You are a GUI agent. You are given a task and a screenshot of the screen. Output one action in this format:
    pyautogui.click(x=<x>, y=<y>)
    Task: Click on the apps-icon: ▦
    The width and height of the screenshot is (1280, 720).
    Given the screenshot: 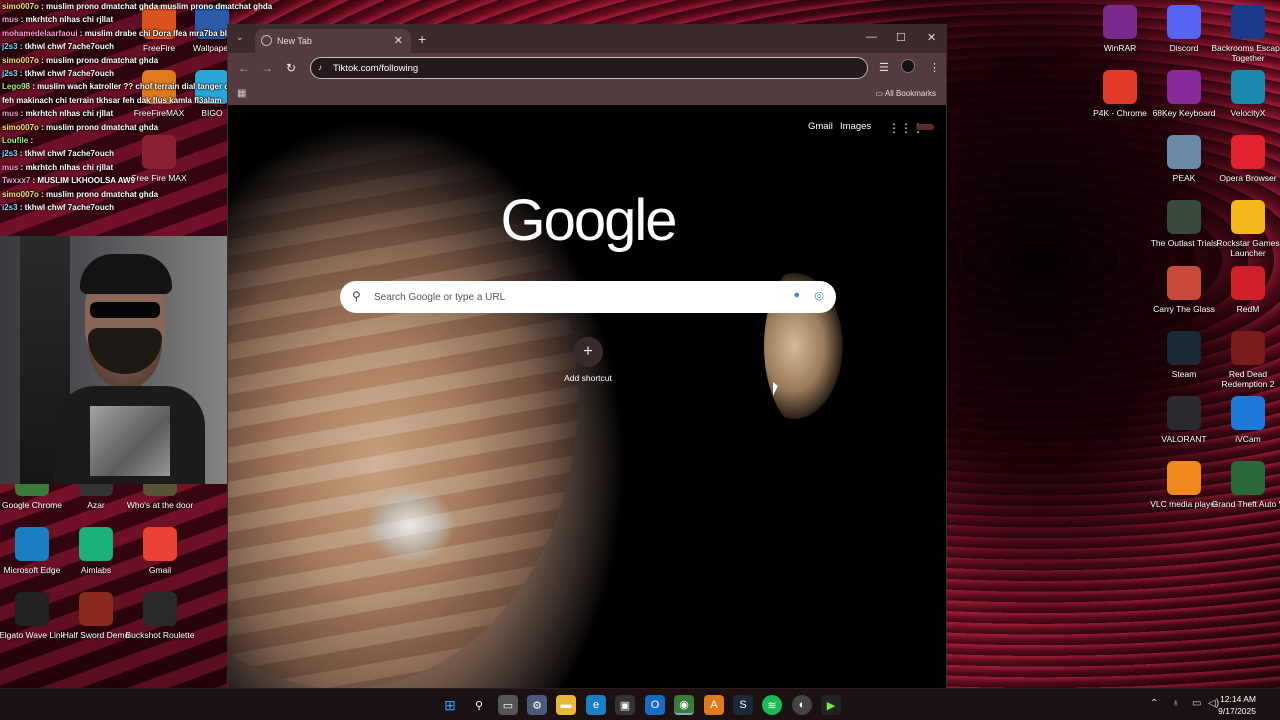 What is the action you would take?
    pyautogui.click(x=241, y=93)
    